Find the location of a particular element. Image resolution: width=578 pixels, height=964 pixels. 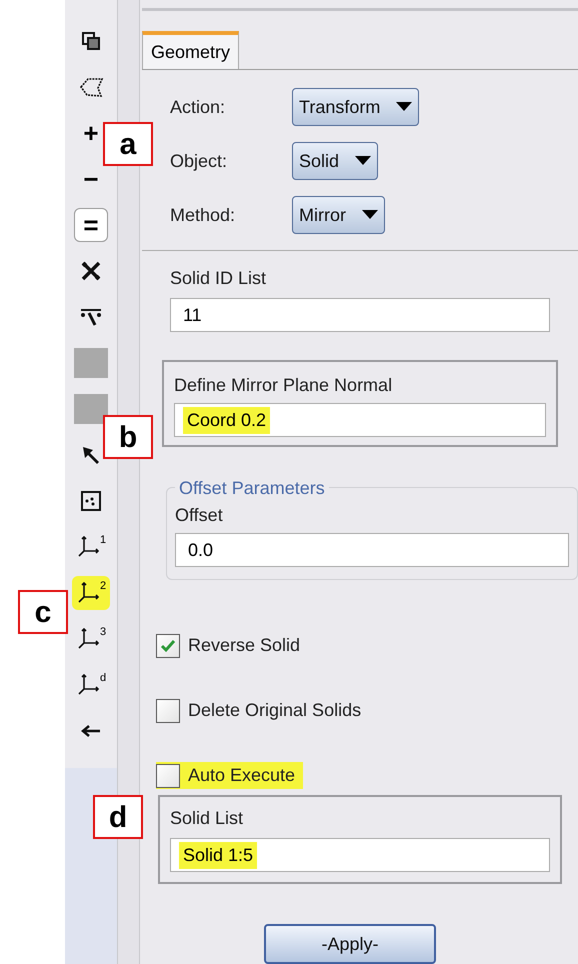

dotted-square-icon is located at coordinates (91, 501).